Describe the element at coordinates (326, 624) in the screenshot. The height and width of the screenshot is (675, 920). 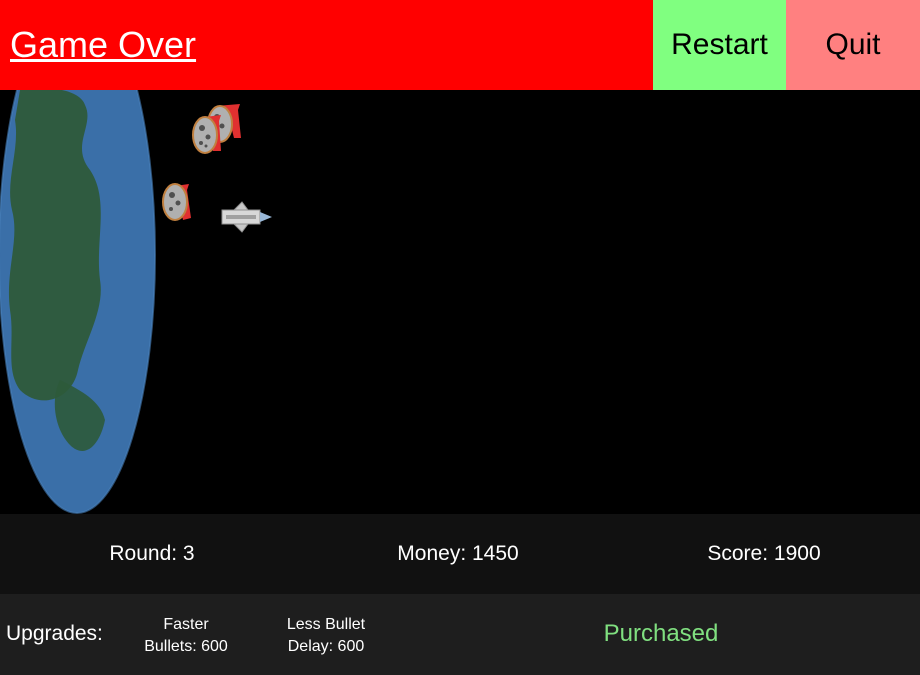
I see `upgrade-name: Less Bullet` at that location.